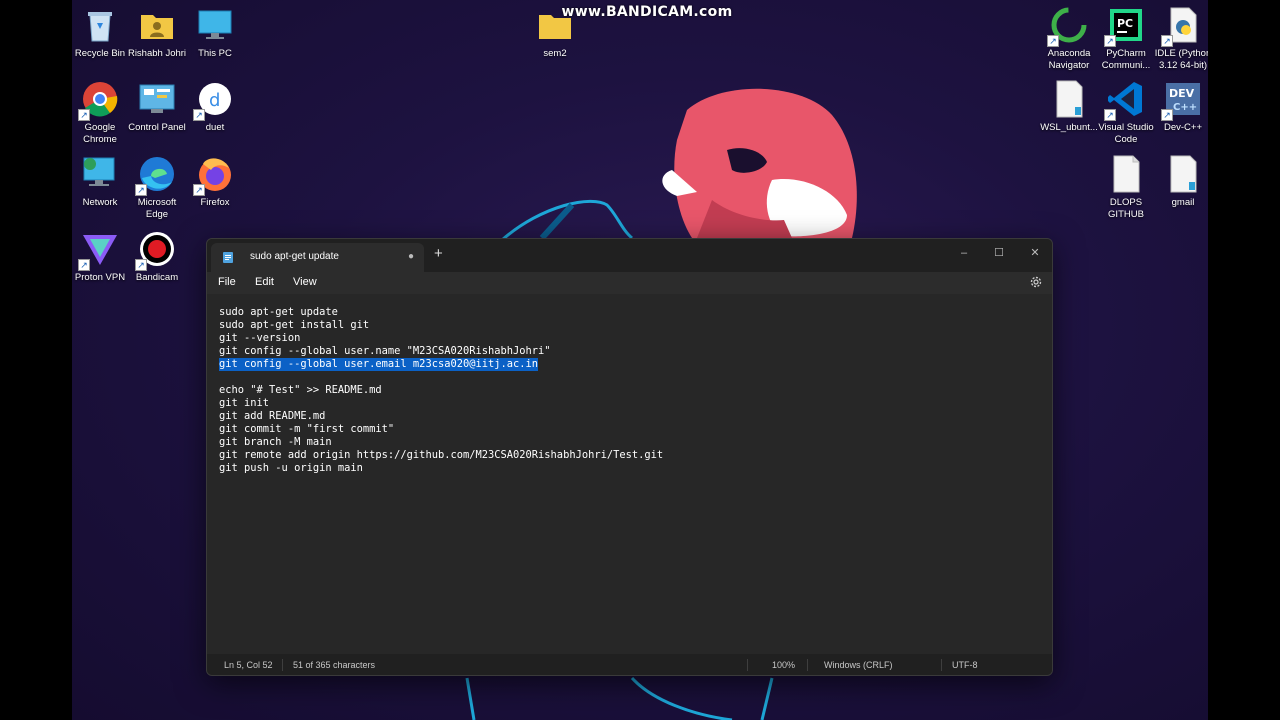  What do you see at coordinates (1183, 202) in the screenshot?
I see `desktop-icon-label: gmail` at bounding box center [1183, 202].